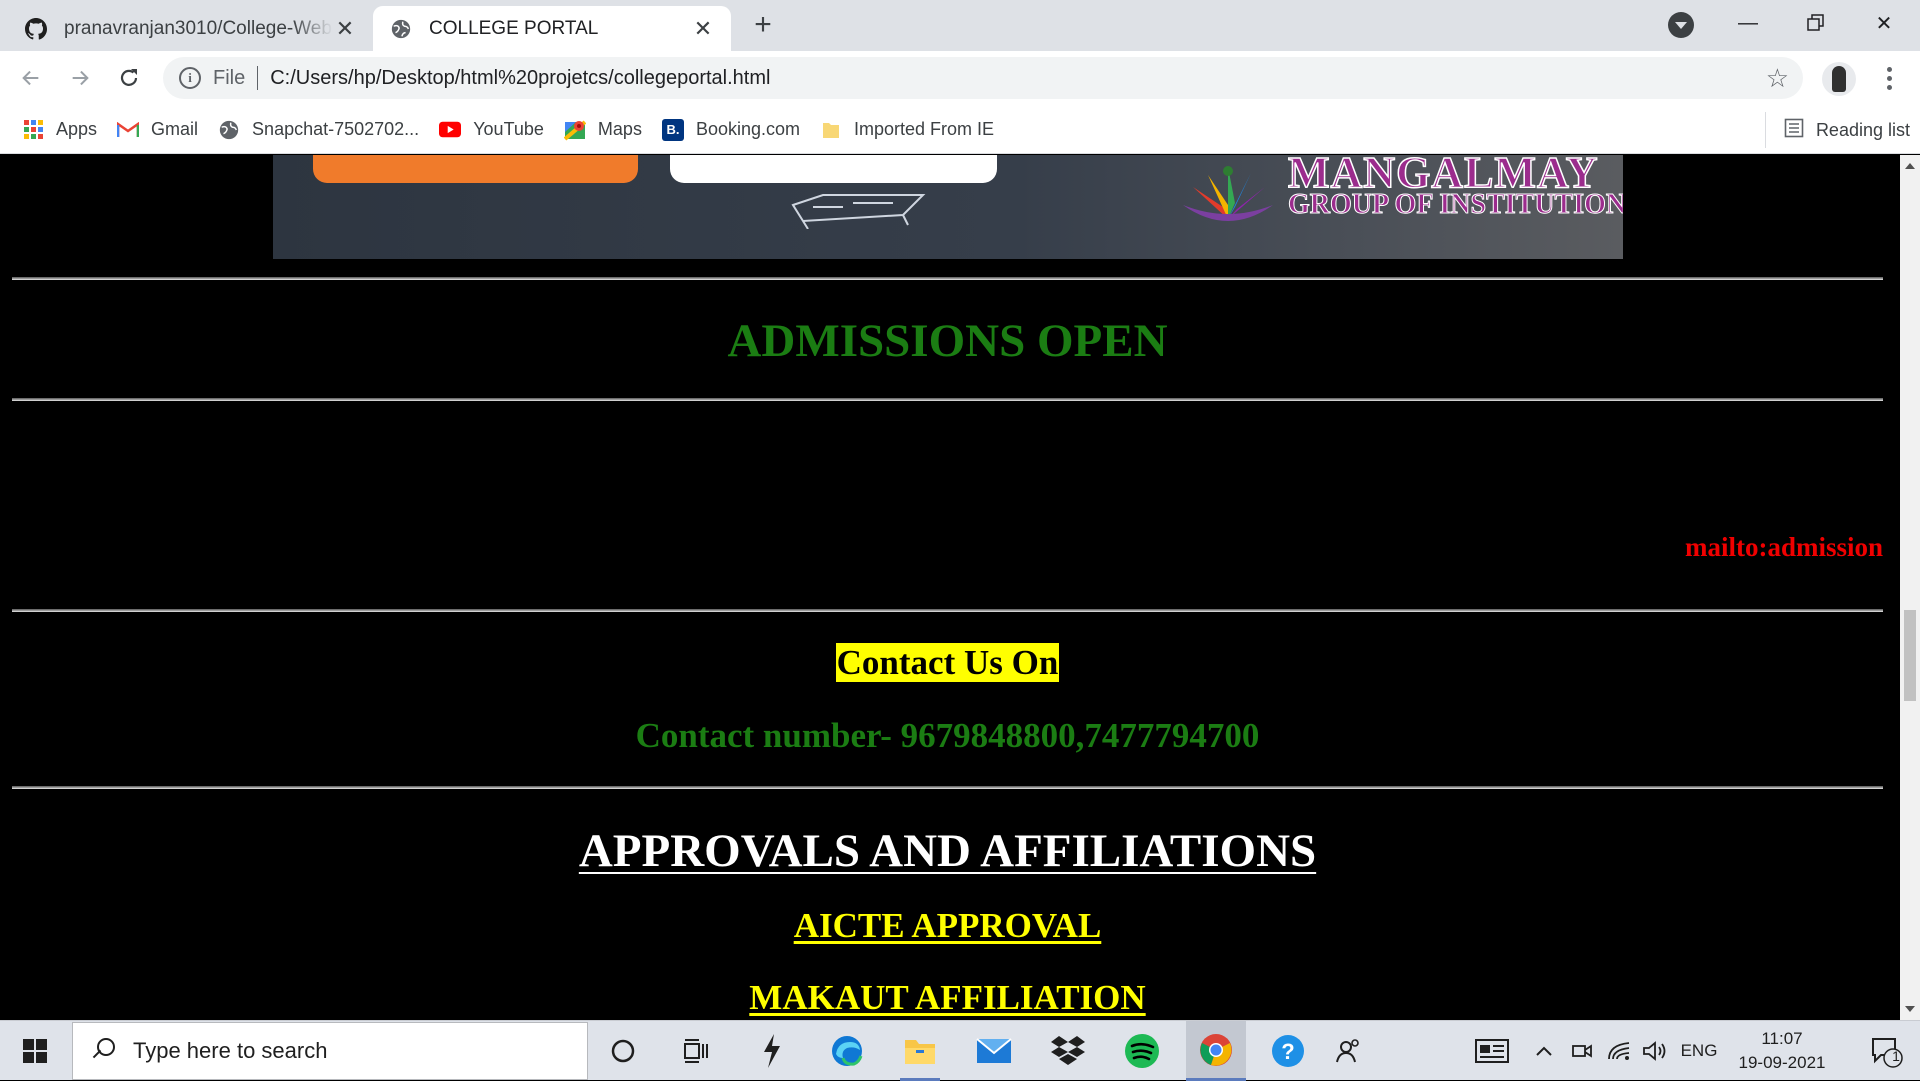  What do you see at coordinates (1619, 1051) in the screenshot?
I see `wifi-icon` at bounding box center [1619, 1051].